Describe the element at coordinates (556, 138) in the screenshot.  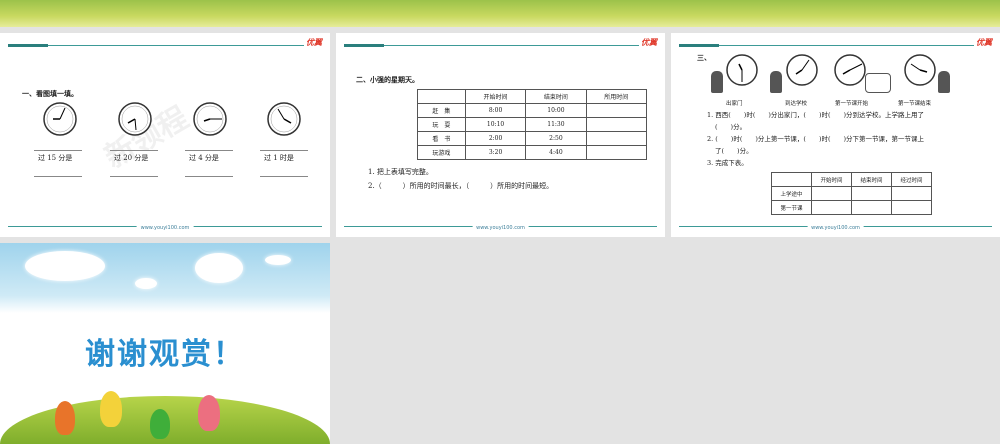
I see `table-cell: 2:50` at that location.